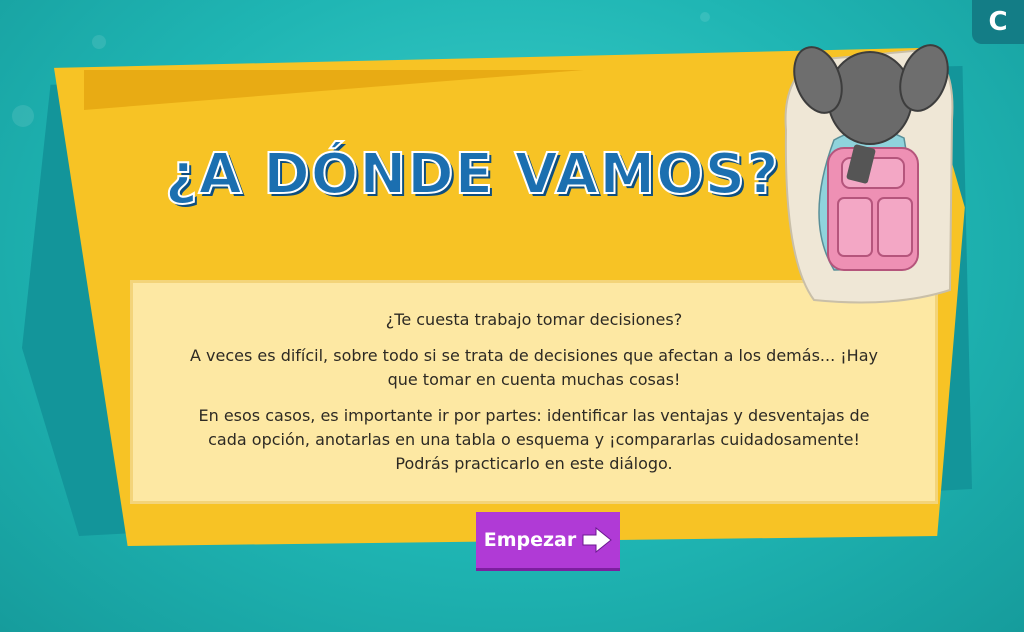  Describe the element at coordinates (530, 540) in the screenshot. I see `start-button-label: Empezar` at that location.